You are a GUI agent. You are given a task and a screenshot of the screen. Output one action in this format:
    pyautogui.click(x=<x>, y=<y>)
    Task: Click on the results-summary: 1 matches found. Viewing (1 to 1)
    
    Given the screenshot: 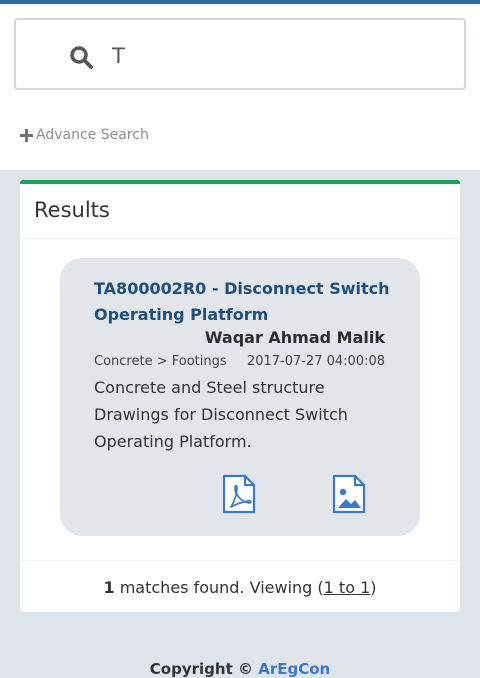 What is the action you would take?
    pyautogui.click(x=240, y=588)
    